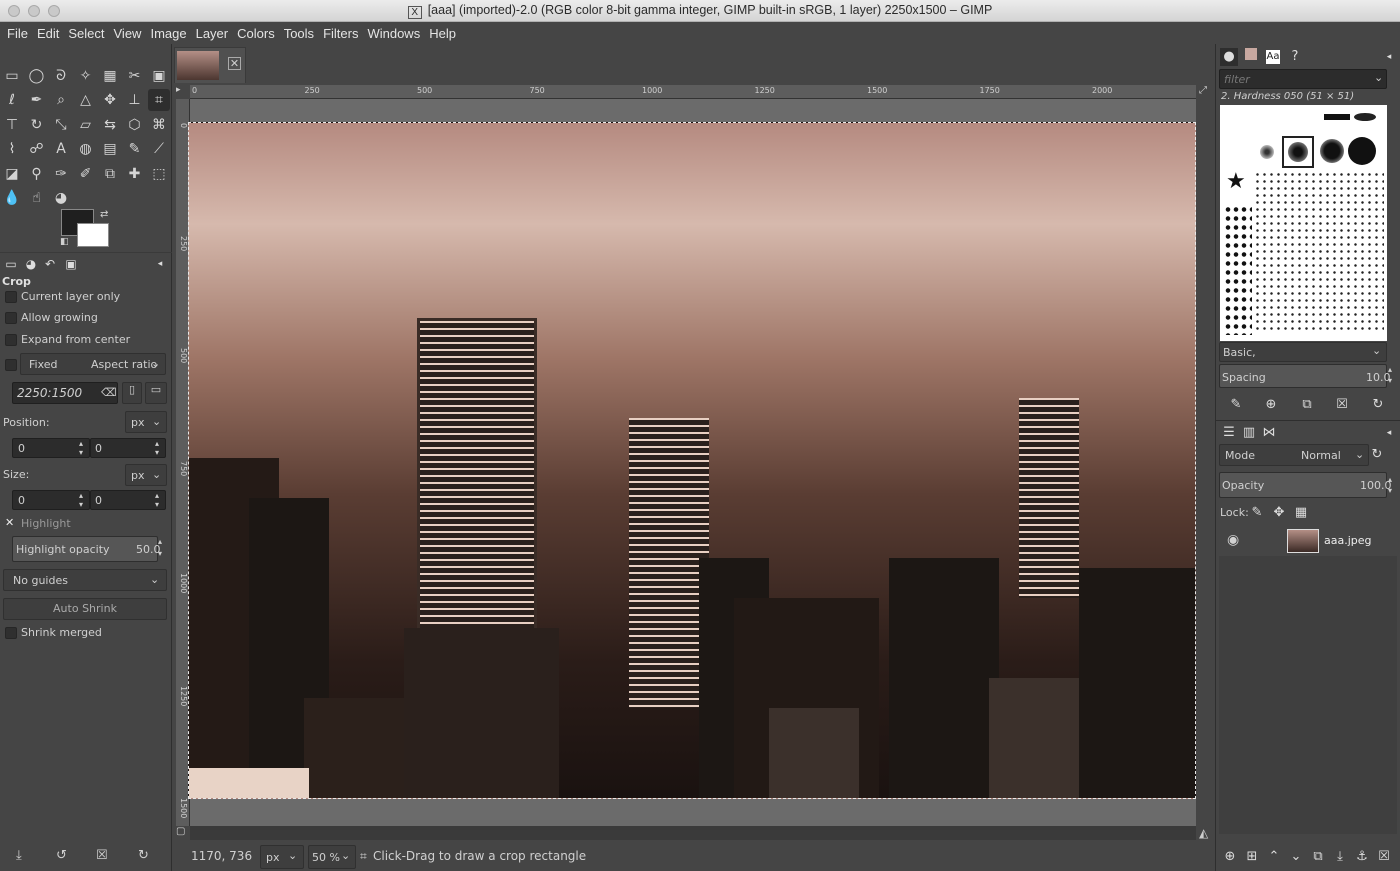  Describe the element at coordinates (1273, 57) in the screenshot. I see `fonts-tab-icon: Aa` at that location.